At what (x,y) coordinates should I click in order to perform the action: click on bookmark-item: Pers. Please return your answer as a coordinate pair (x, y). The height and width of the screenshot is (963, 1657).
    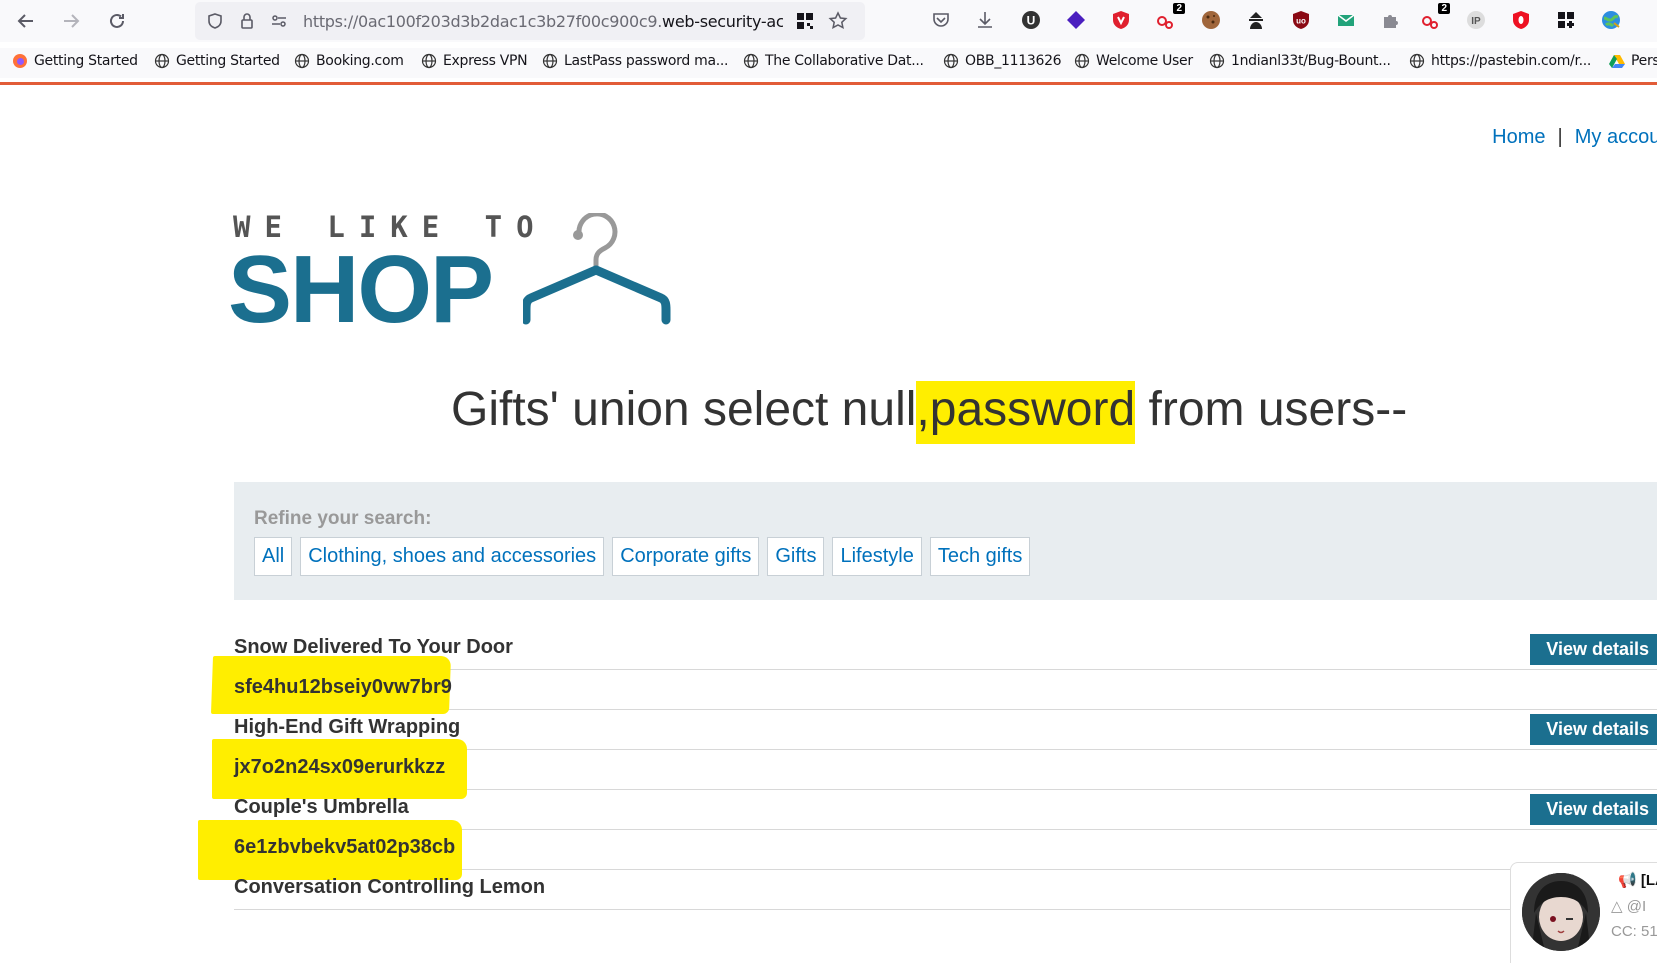
    Looking at the image, I should click on (1633, 61).